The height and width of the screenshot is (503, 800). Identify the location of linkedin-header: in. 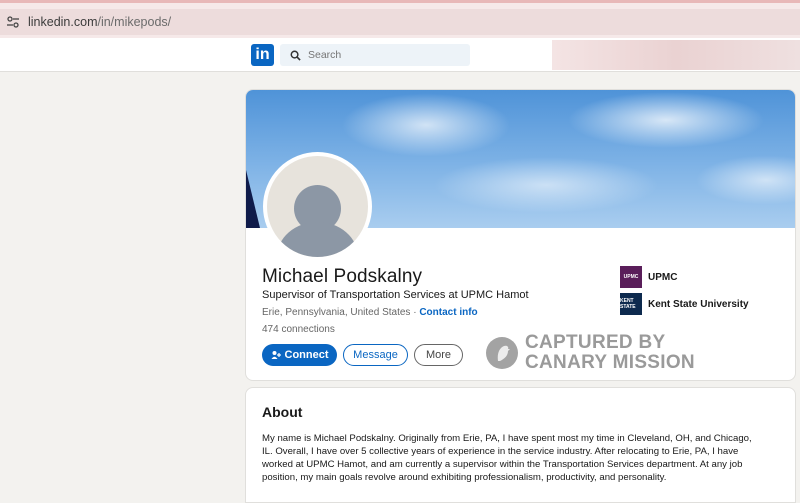
(400, 55).